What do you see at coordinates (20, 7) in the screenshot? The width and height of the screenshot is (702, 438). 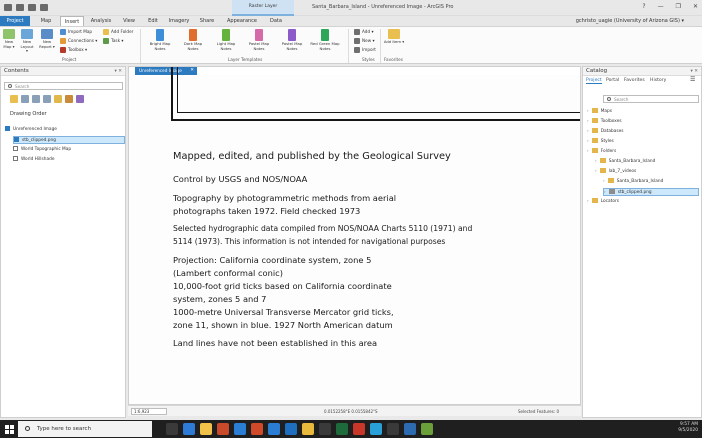 I see `save-icon` at bounding box center [20, 7].